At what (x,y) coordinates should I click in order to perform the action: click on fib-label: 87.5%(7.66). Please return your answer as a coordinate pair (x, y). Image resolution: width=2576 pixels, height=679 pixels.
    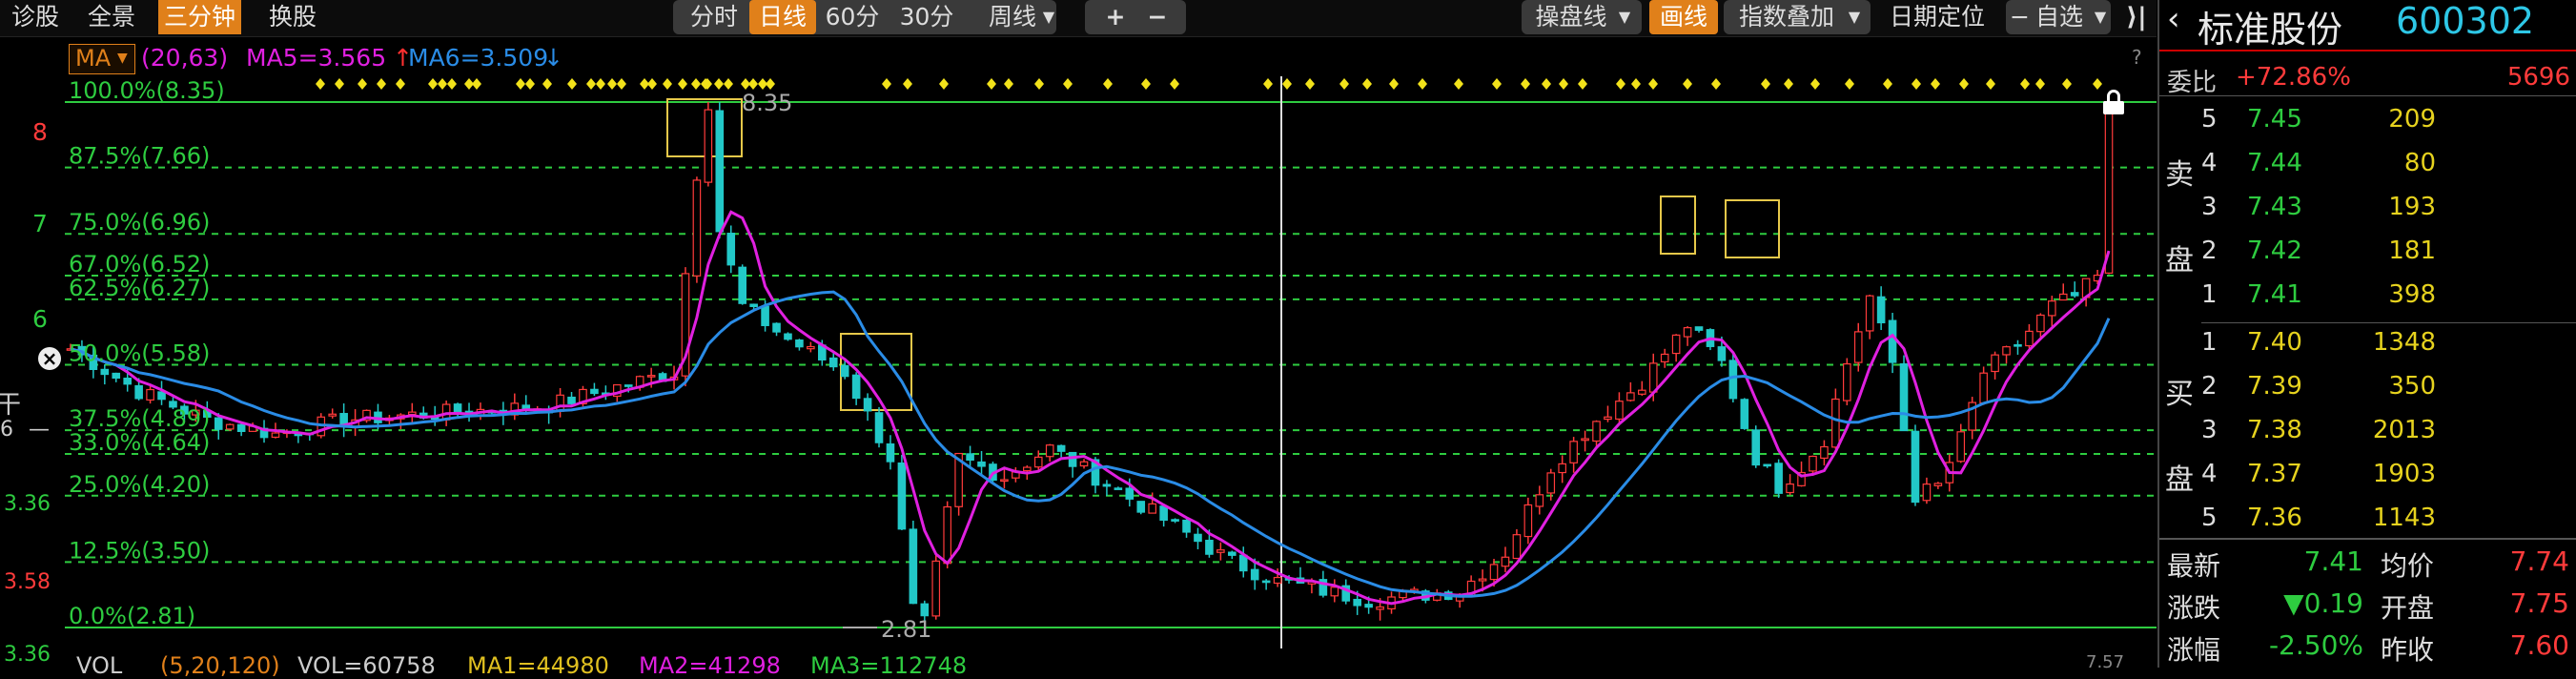
    Looking at the image, I should click on (139, 156).